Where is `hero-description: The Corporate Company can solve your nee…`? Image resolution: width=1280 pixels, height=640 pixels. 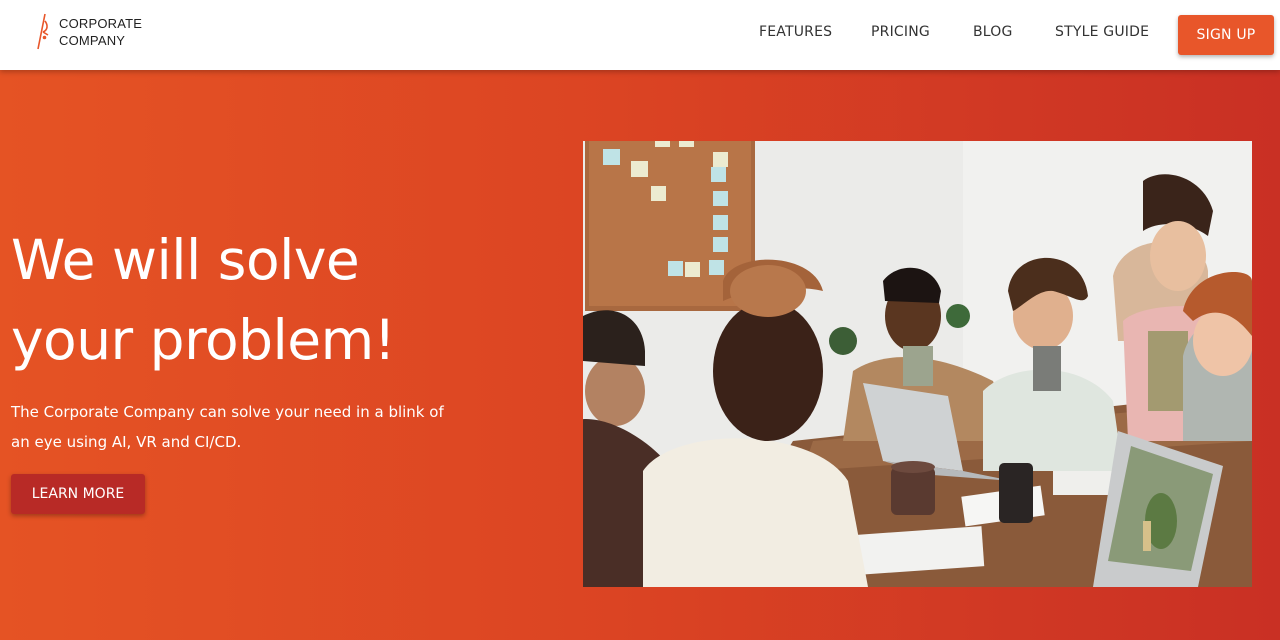
hero-description: The Corporate Company can solve your nee… is located at coordinates (227, 427).